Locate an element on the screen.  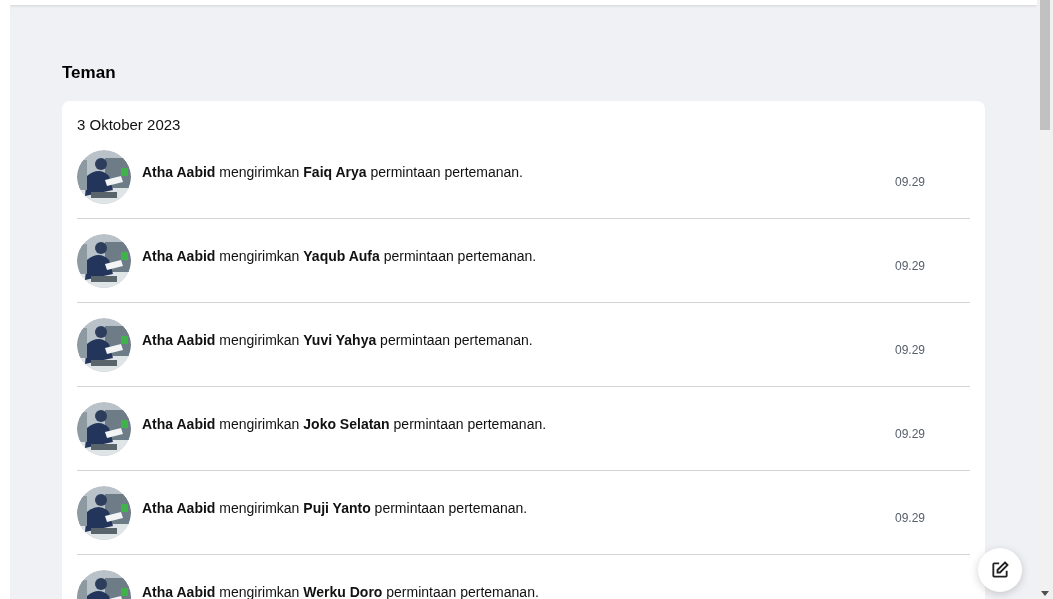
scrollbar-thumb is located at coordinates (1045, 65).